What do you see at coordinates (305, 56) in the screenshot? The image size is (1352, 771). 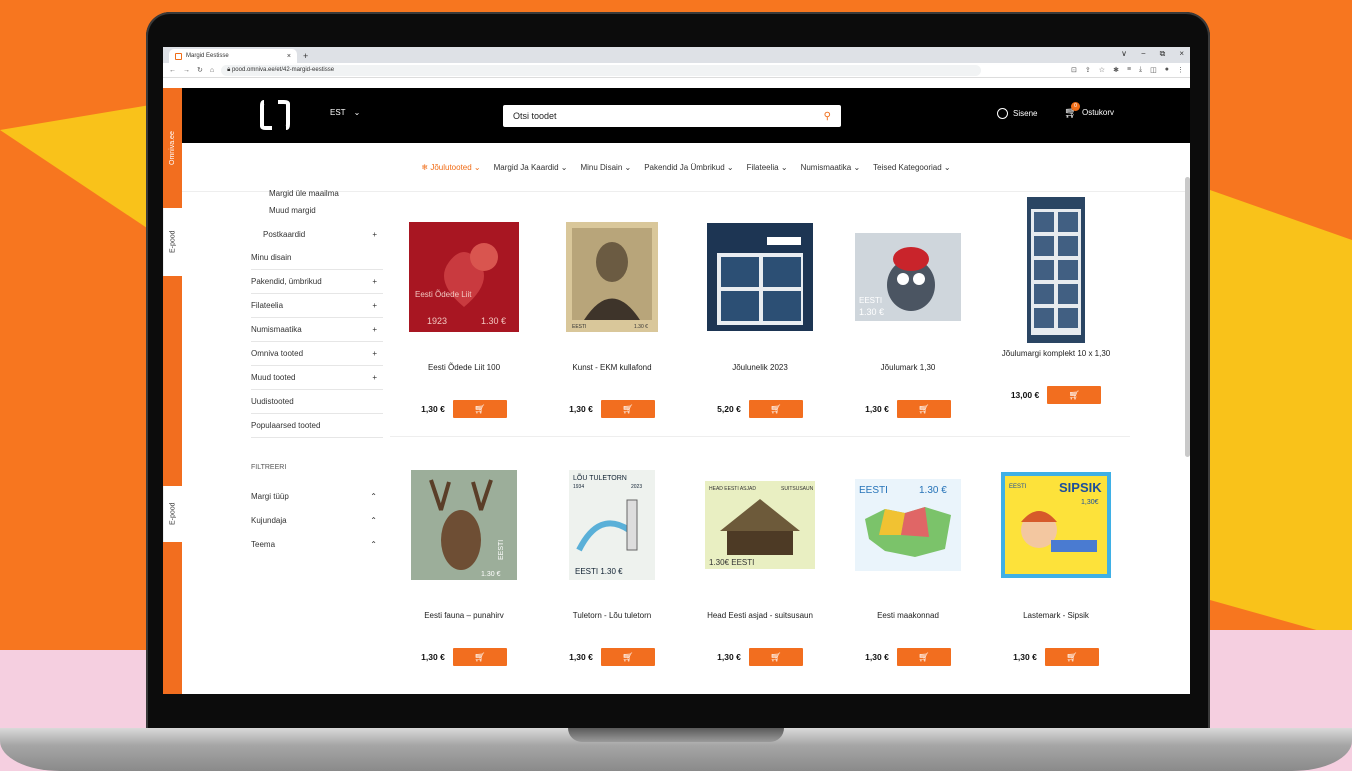 I see `new-tab-button: +` at bounding box center [305, 56].